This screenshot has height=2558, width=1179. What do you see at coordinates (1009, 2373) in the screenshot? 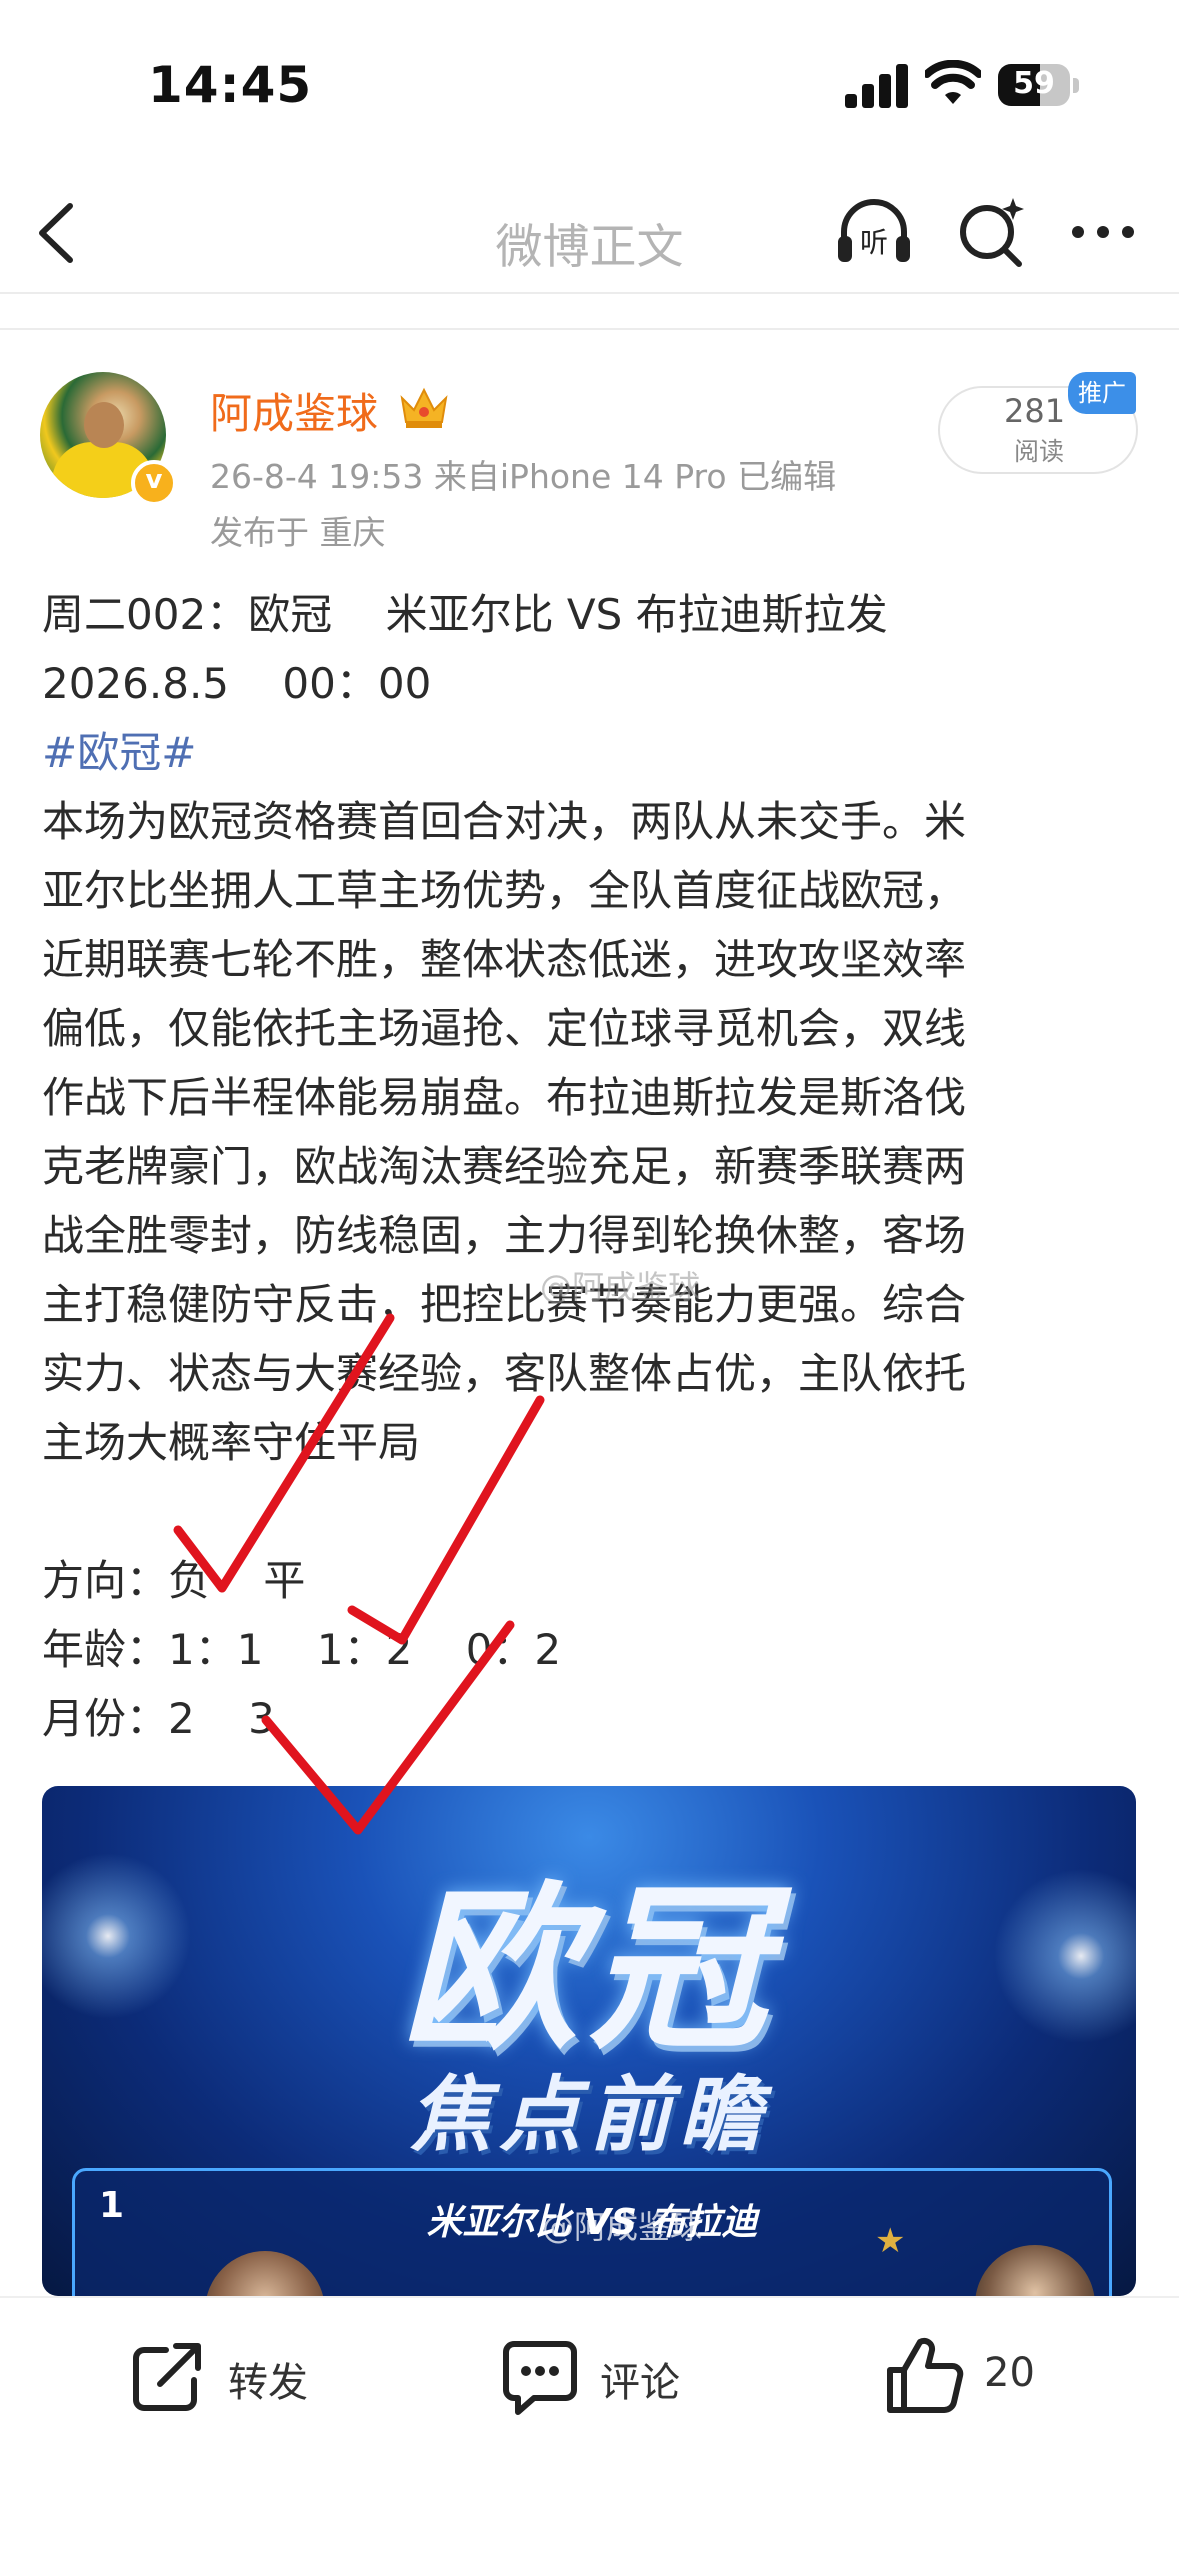
I see `like-count: 20` at bounding box center [1009, 2373].